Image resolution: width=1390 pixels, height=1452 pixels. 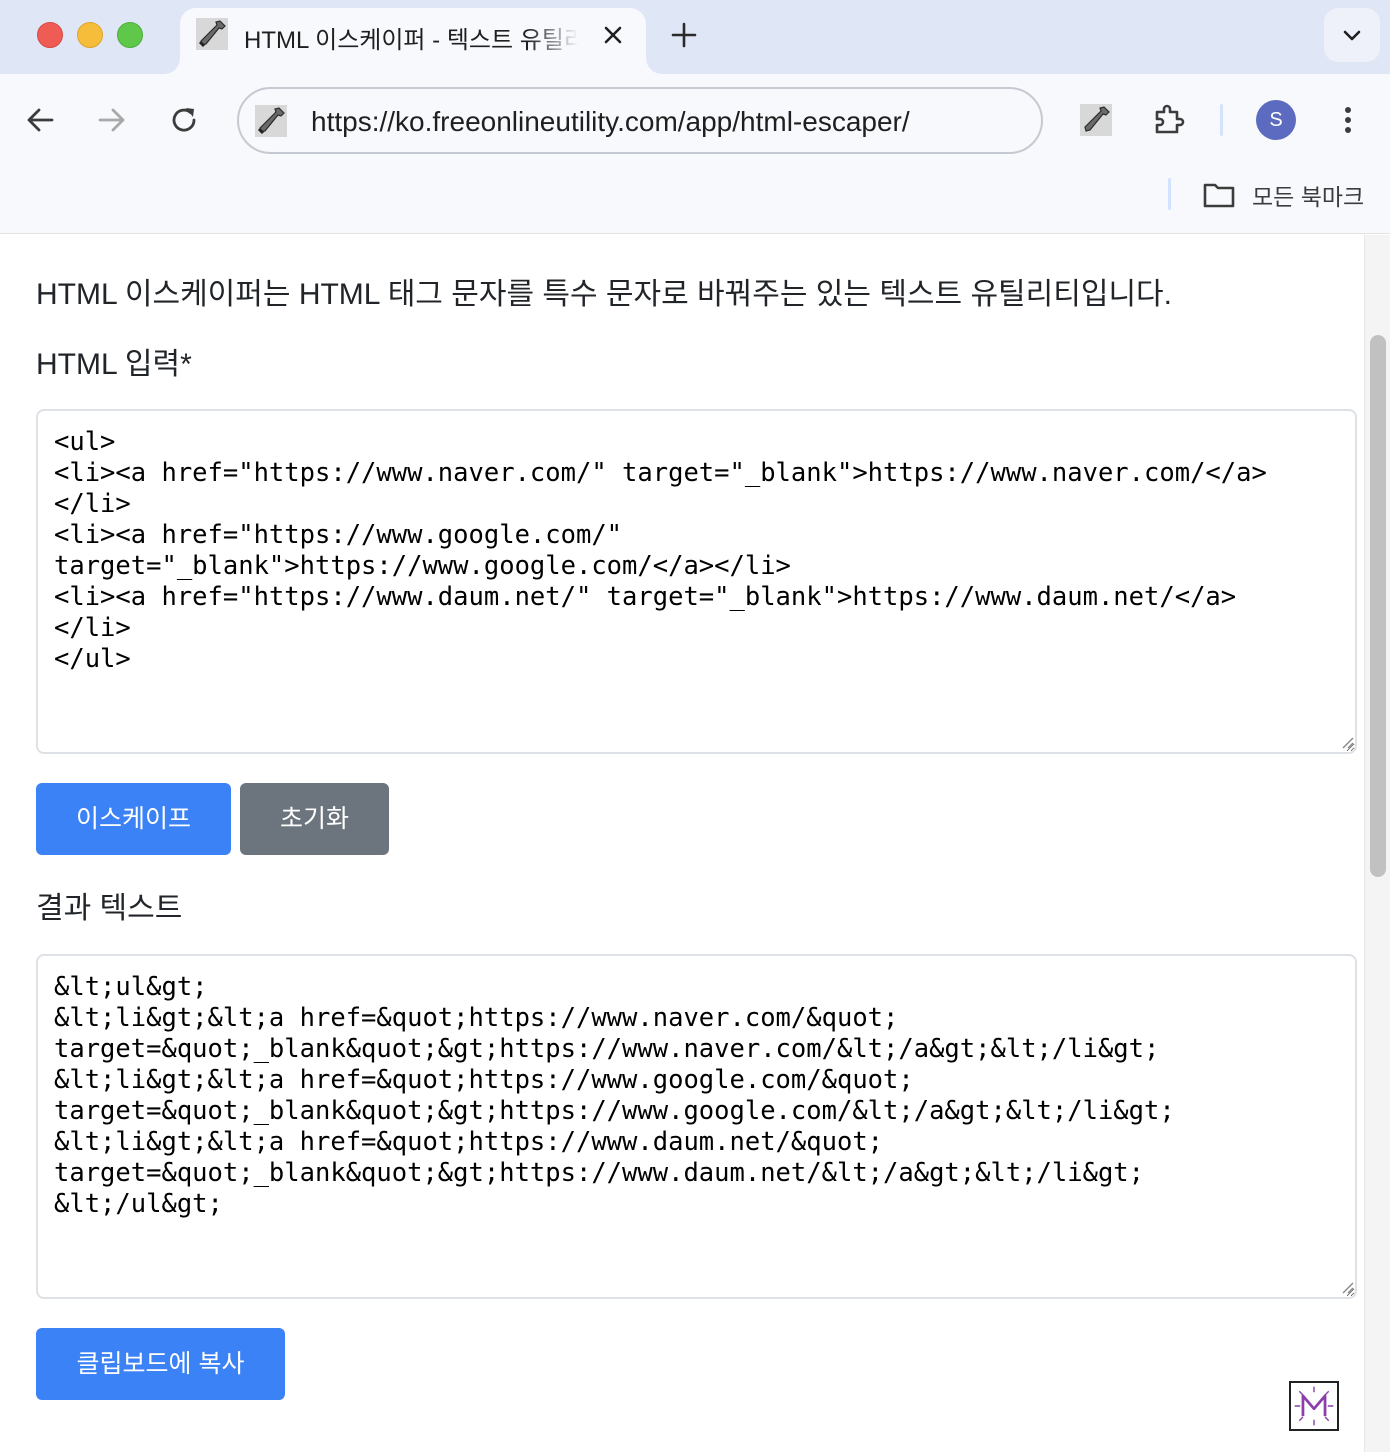 What do you see at coordinates (1348, 120) in the screenshot?
I see `kebab-menu-icon` at bounding box center [1348, 120].